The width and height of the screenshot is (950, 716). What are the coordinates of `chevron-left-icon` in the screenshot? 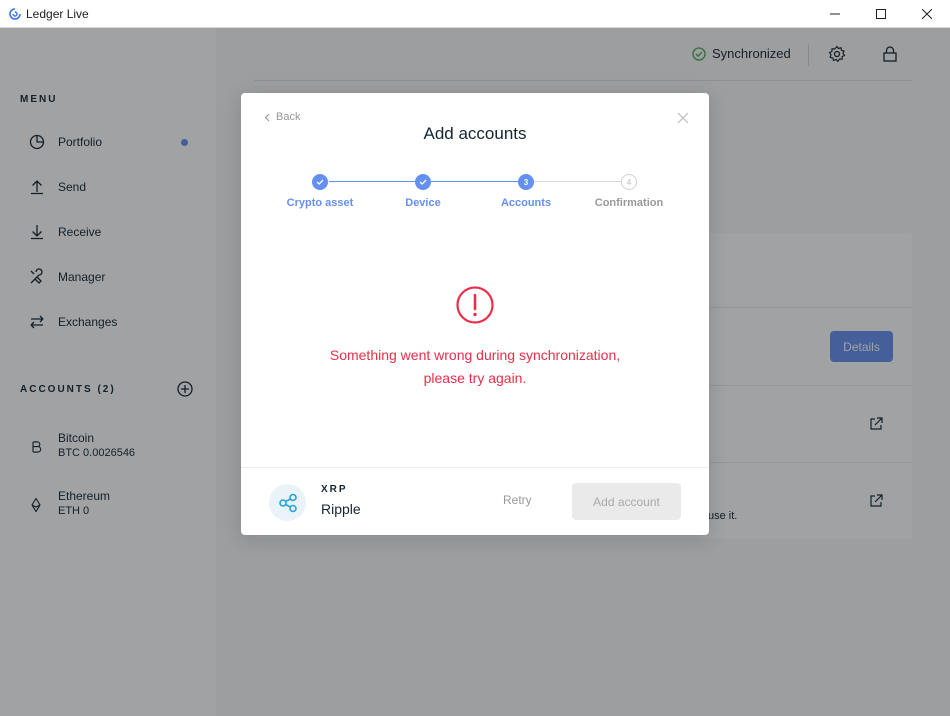 It's located at (267, 117).